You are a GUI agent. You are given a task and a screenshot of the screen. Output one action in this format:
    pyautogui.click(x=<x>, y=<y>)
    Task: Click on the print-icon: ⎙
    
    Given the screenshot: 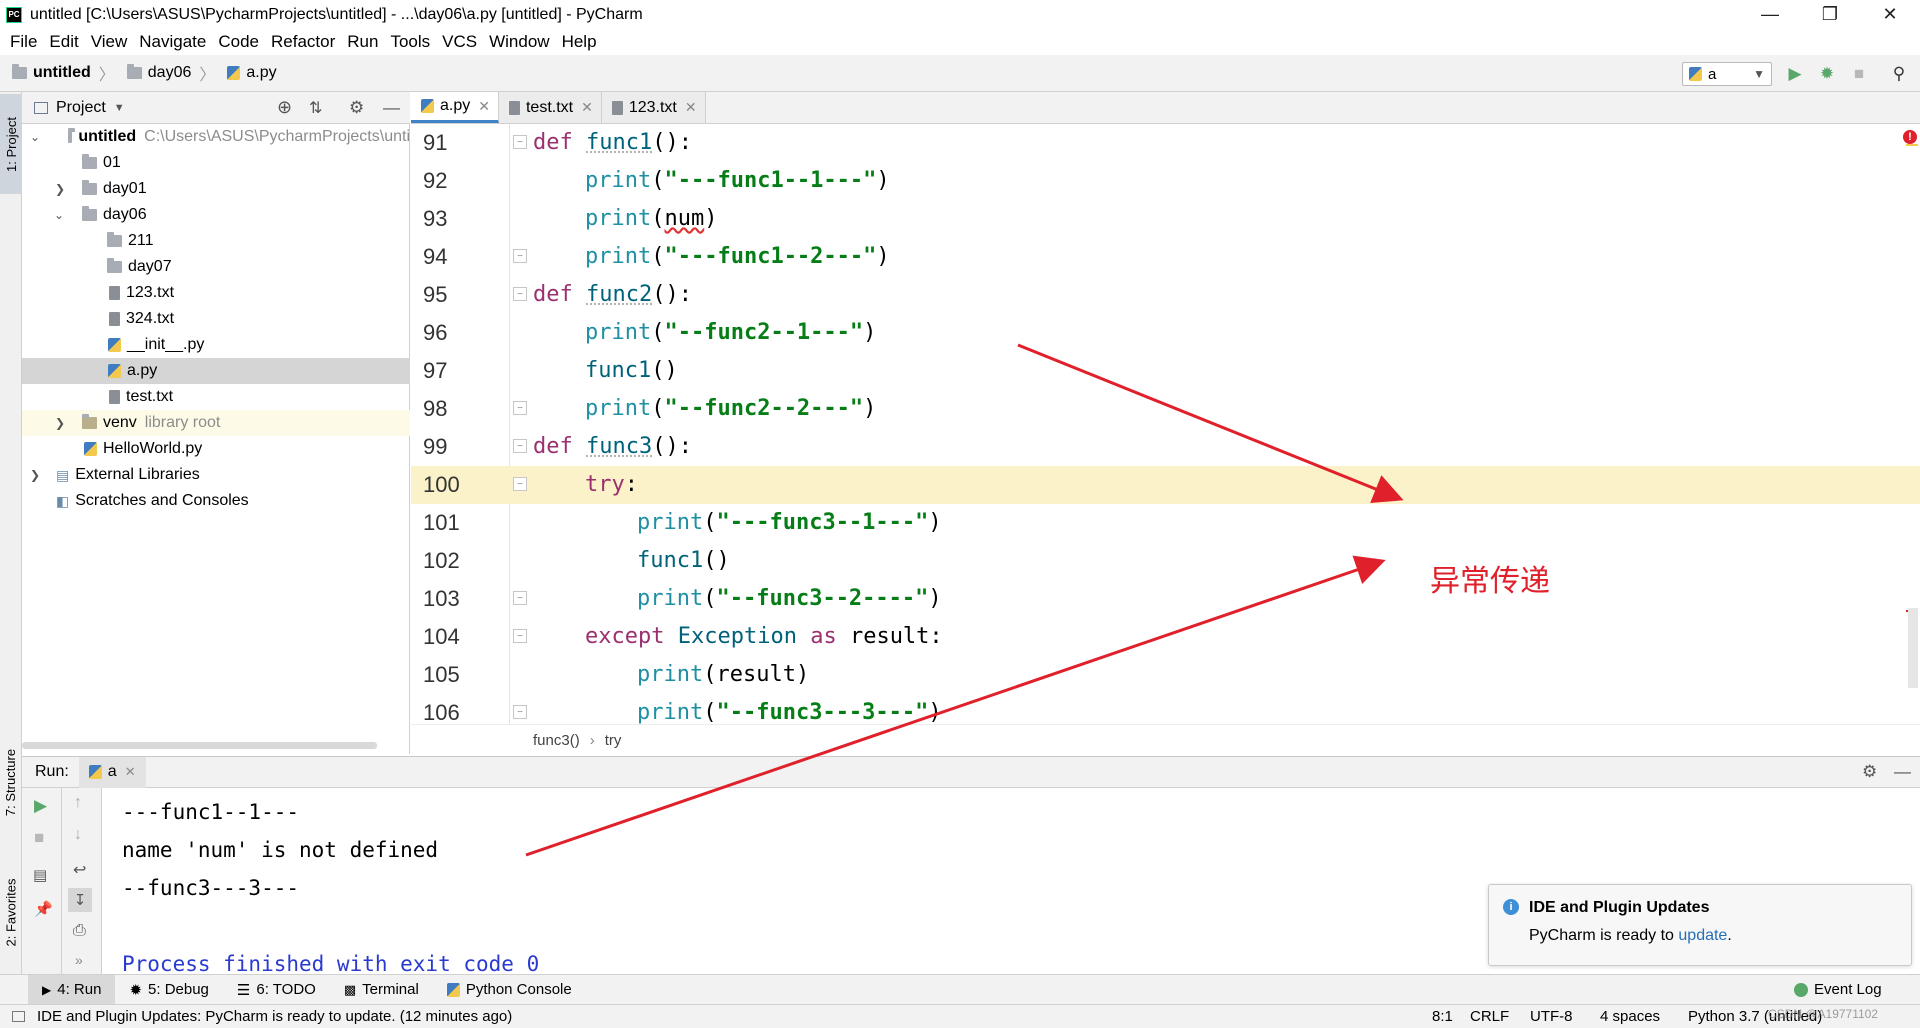 What is the action you would take?
    pyautogui.click(x=79, y=931)
    